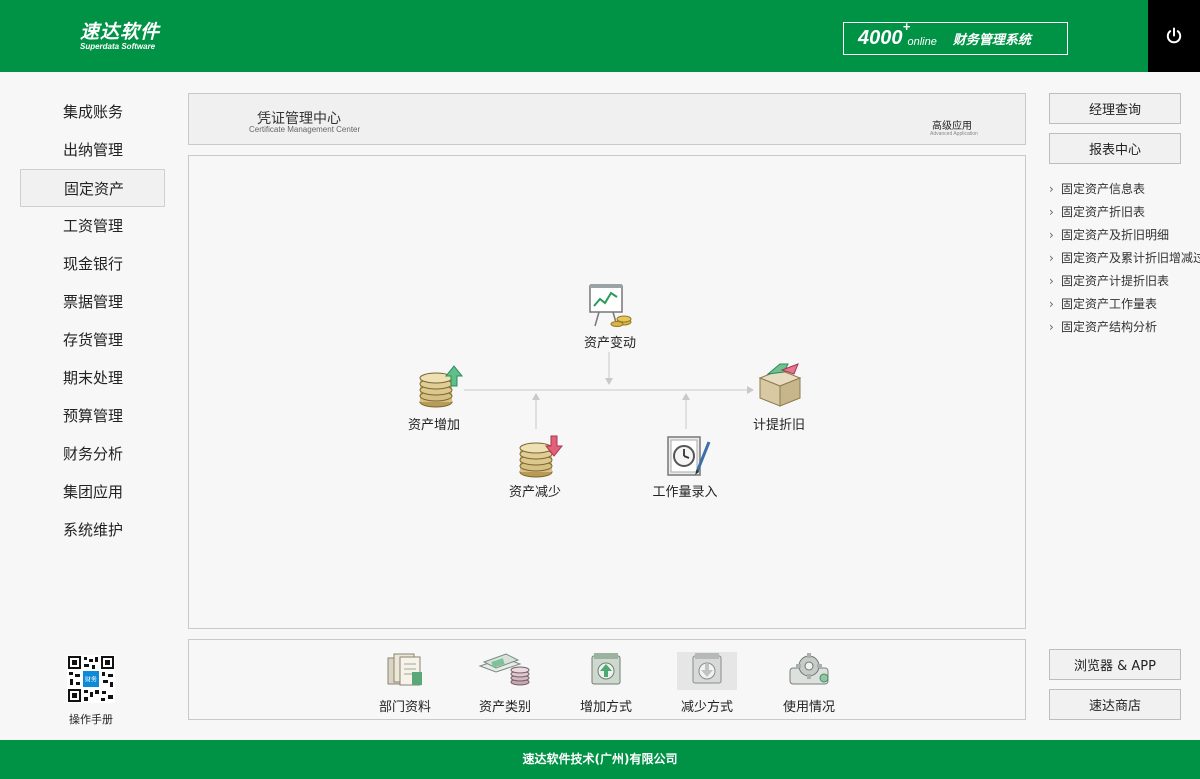  I want to click on add-method-icon, so click(606, 669).